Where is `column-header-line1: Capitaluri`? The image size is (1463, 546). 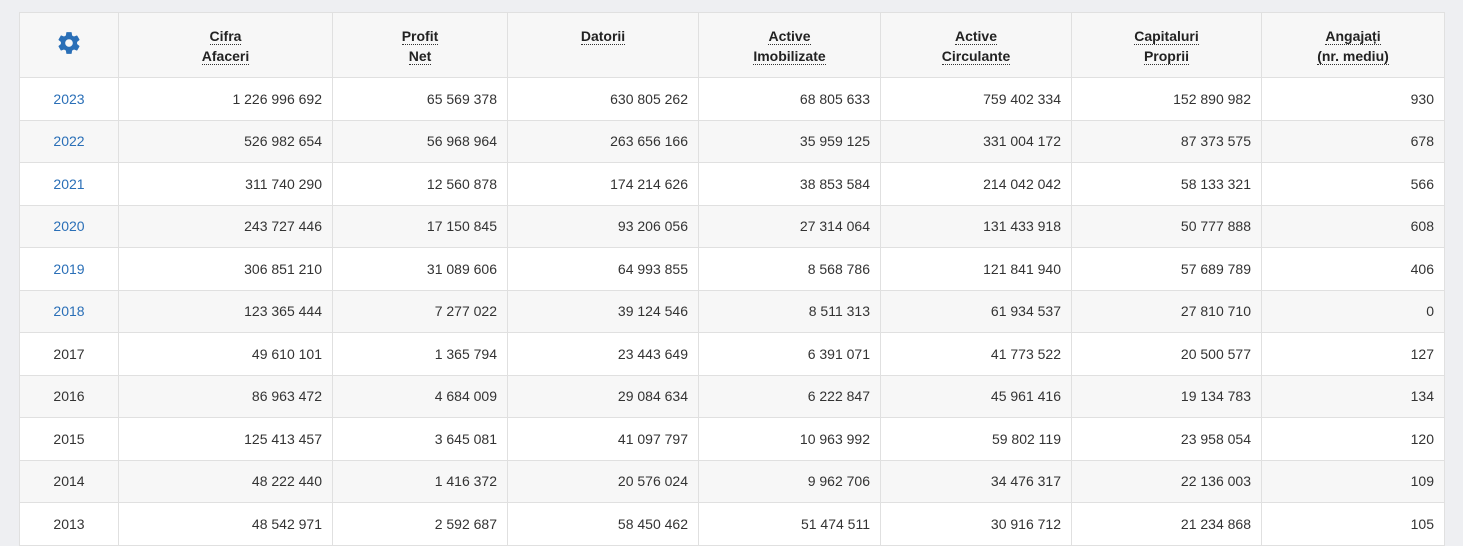
column-header-line1: Capitaluri is located at coordinates (1166, 36).